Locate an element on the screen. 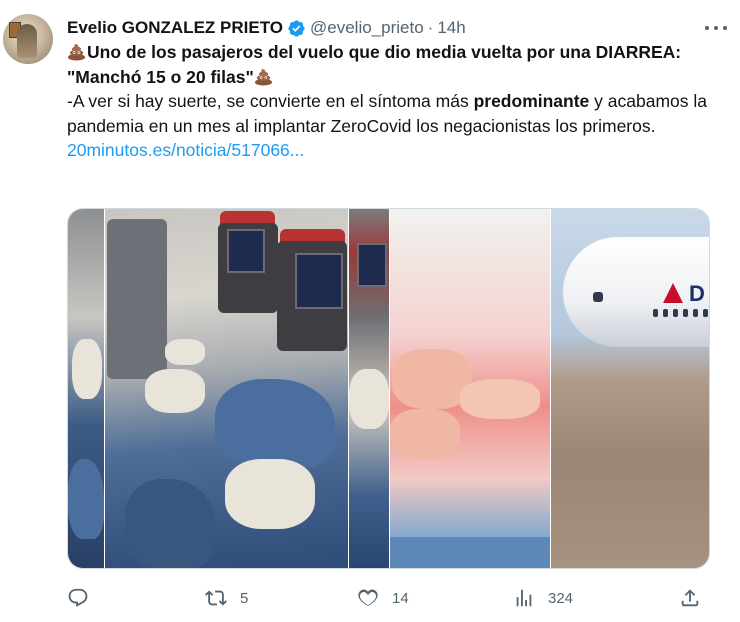  heart-icon is located at coordinates (368, 598).